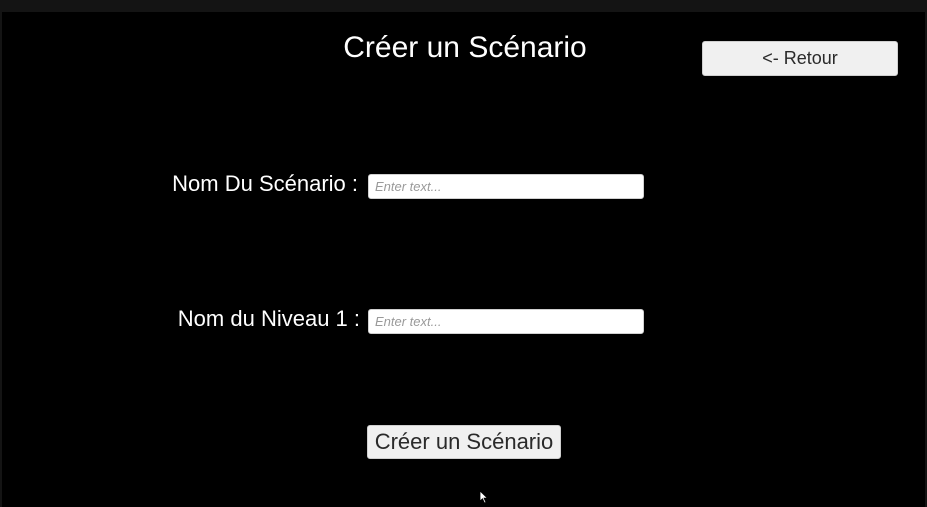 Image resolution: width=927 pixels, height=507 pixels. I want to click on back-button: <- Retour, so click(800, 58).